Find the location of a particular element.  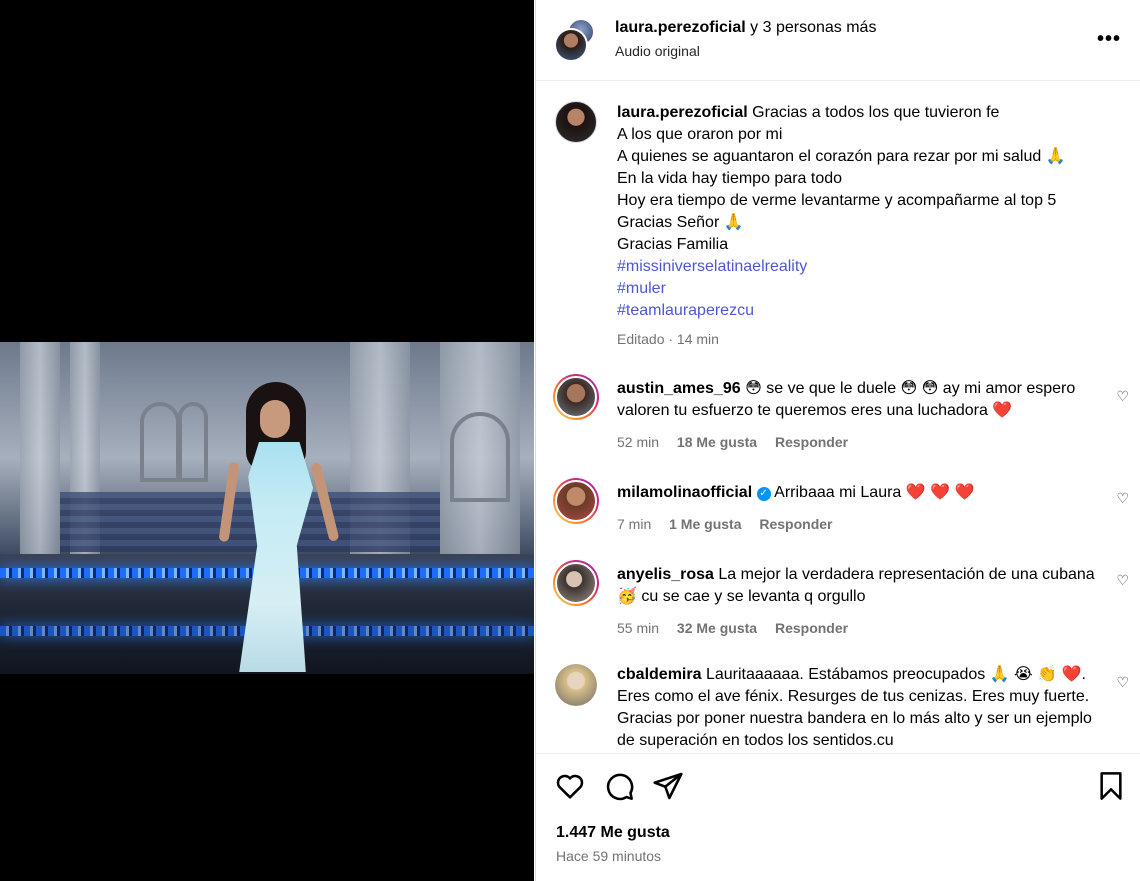

comment-likes: 1 Me gusta is located at coordinates (705, 524).